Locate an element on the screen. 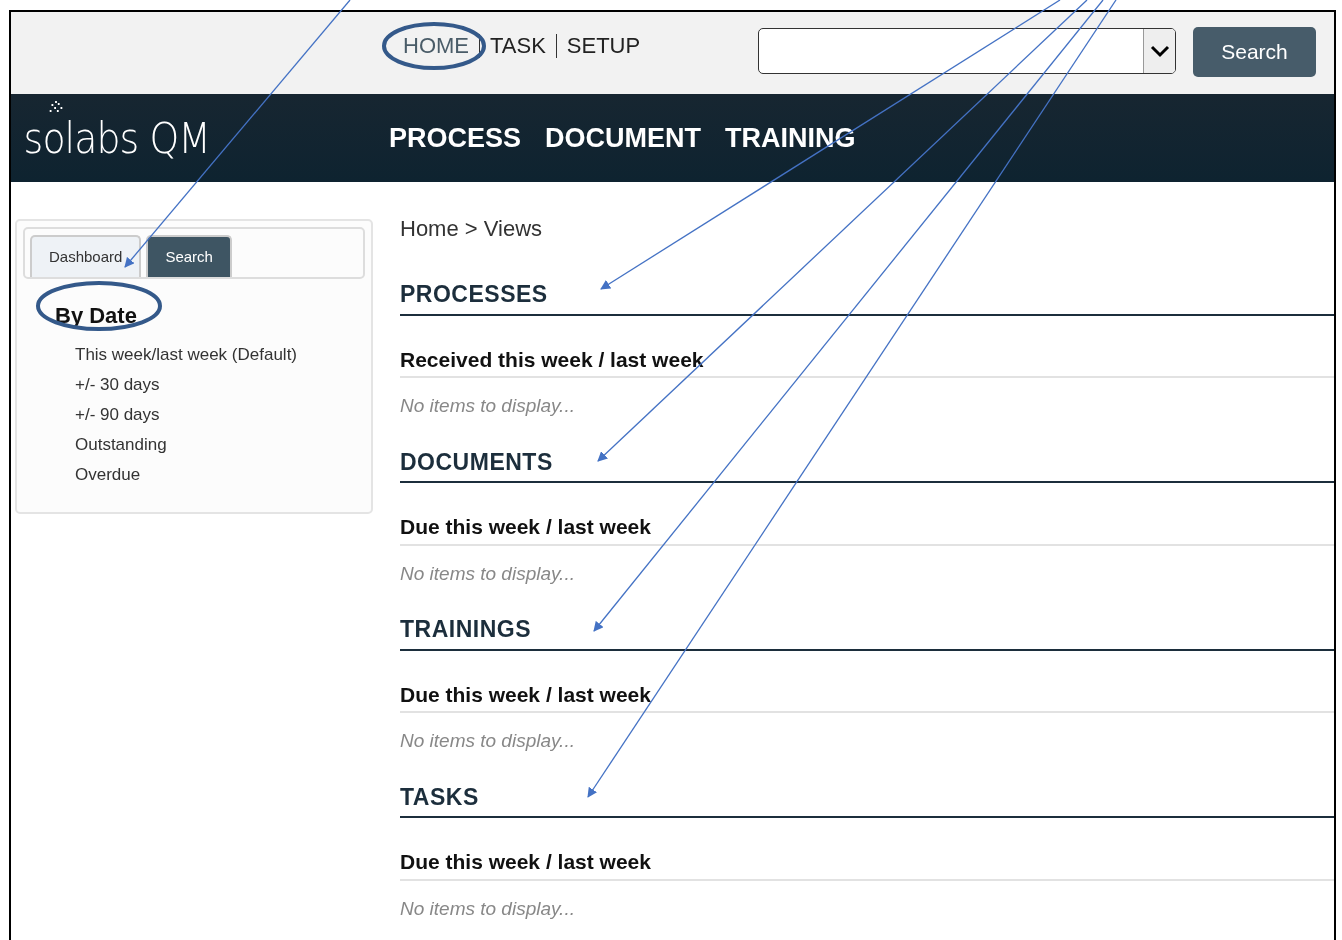 The image size is (1342, 940). sidebar-link: Outstanding is located at coordinates (220, 445).